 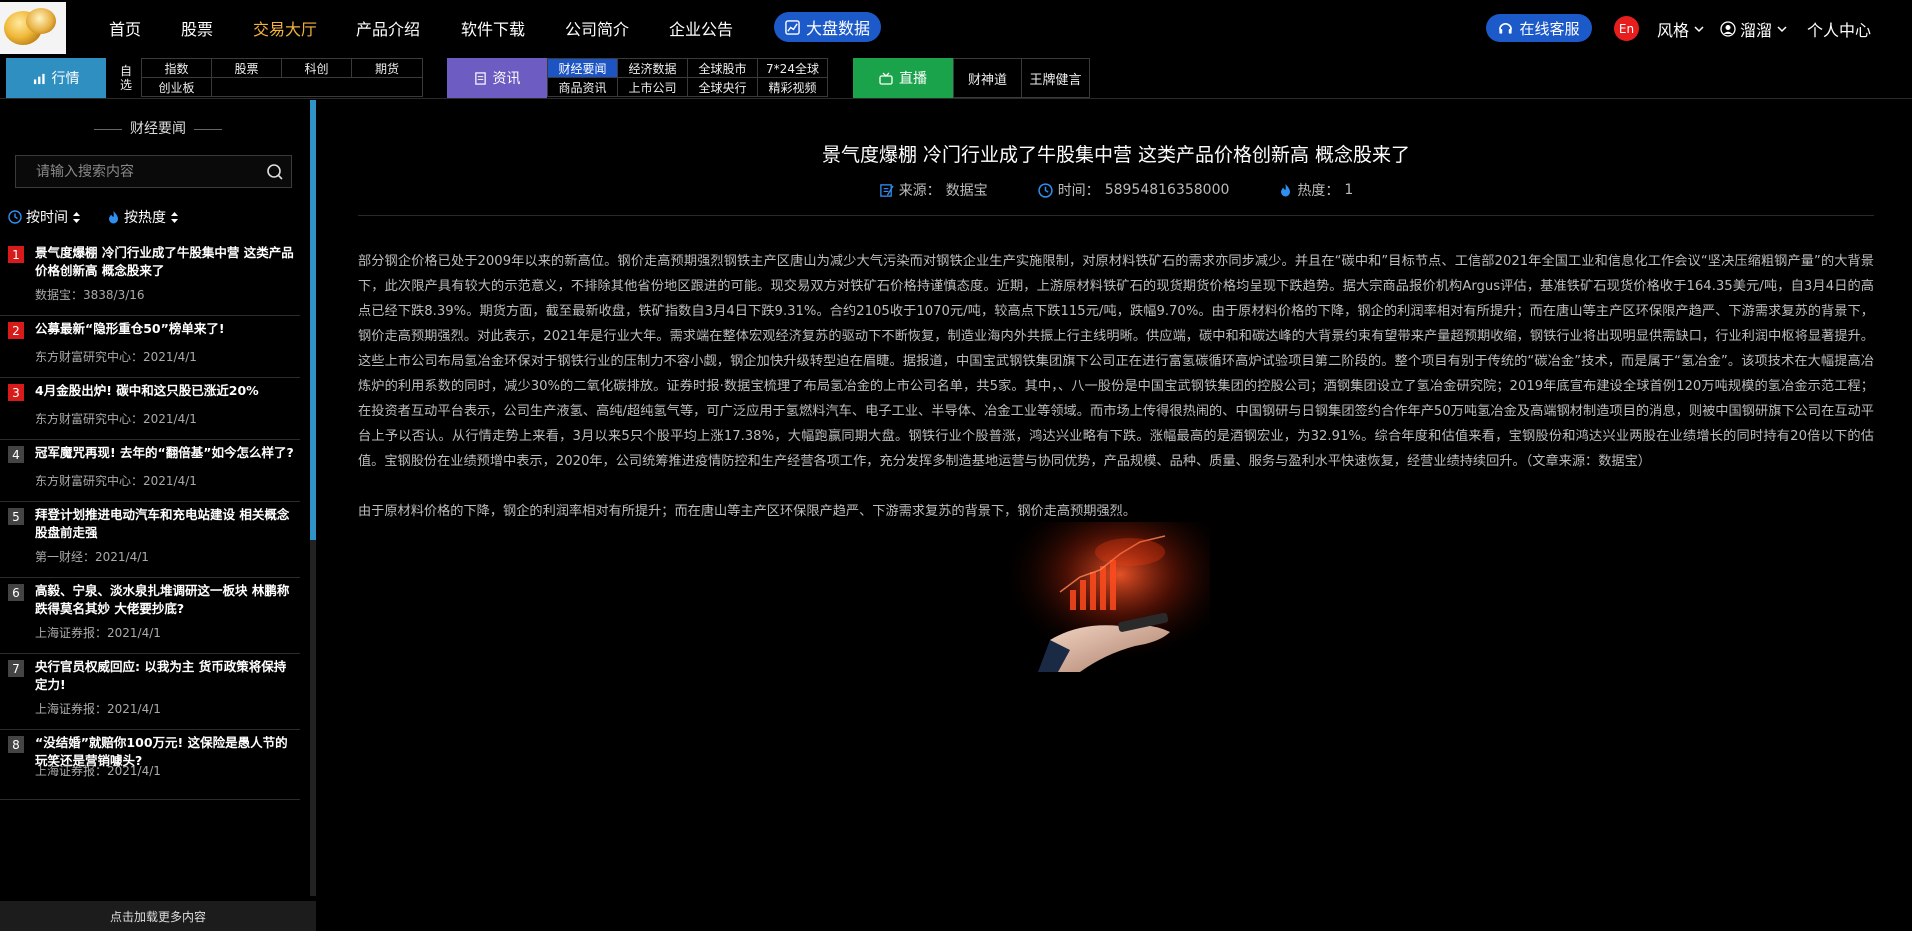 What do you see at coordinates (166, 676) in the screenshot?
I see `news-title: 央行官员权威回应: 以我为主 货币政策将保持定力!` at bounding box center [166, 676].